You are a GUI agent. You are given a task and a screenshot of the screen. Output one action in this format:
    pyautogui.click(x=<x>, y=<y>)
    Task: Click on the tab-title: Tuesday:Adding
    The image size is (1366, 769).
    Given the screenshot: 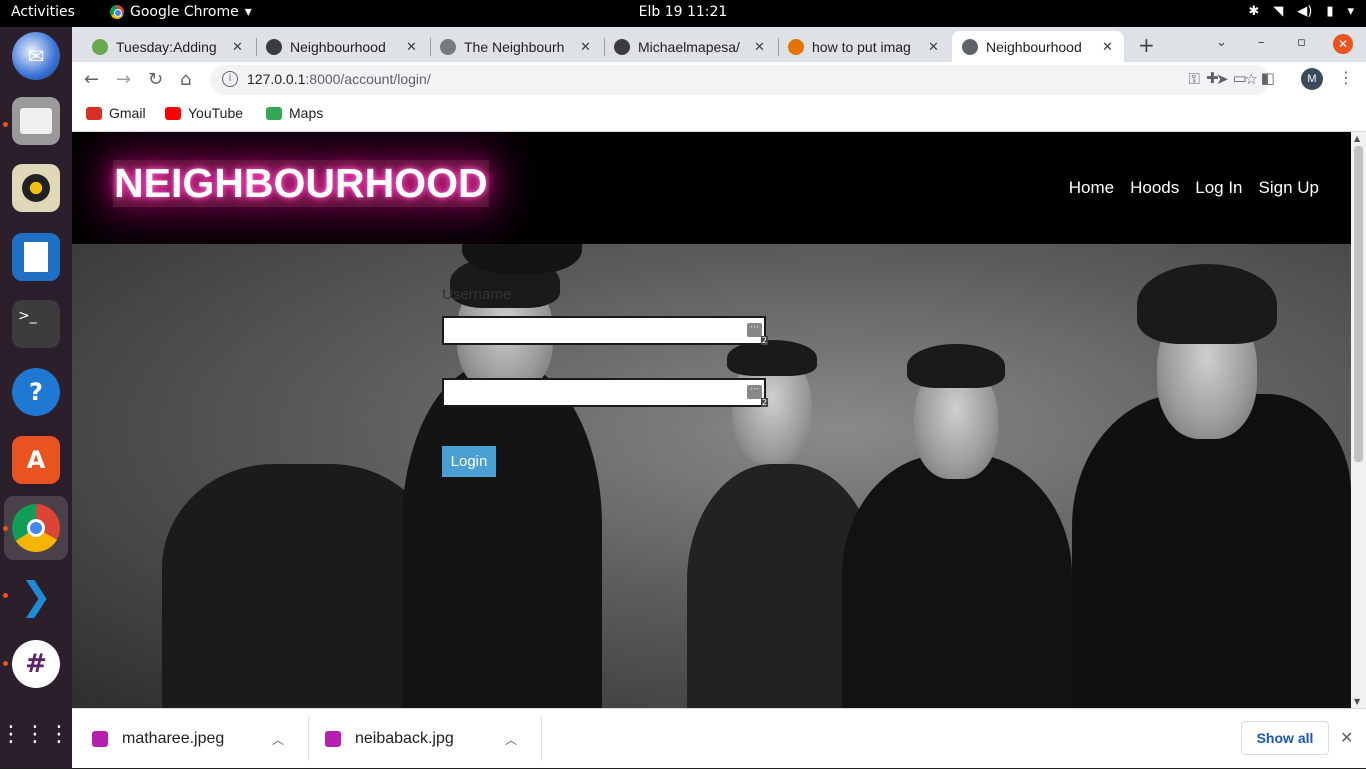 What is the action you would take?
    pyautogui.click(x=166, y=46)
    